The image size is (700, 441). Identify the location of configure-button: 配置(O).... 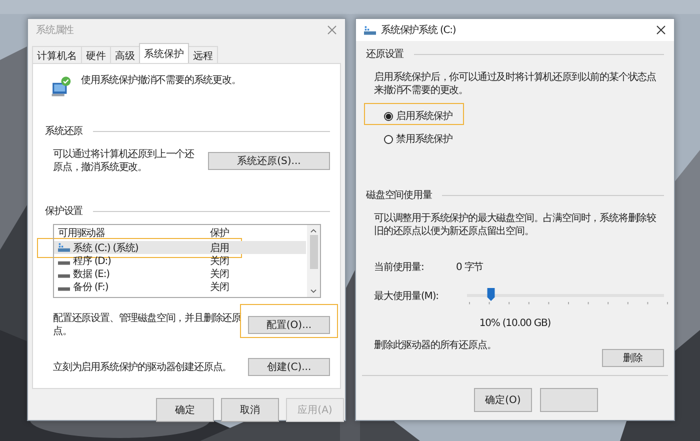
(289, 325).